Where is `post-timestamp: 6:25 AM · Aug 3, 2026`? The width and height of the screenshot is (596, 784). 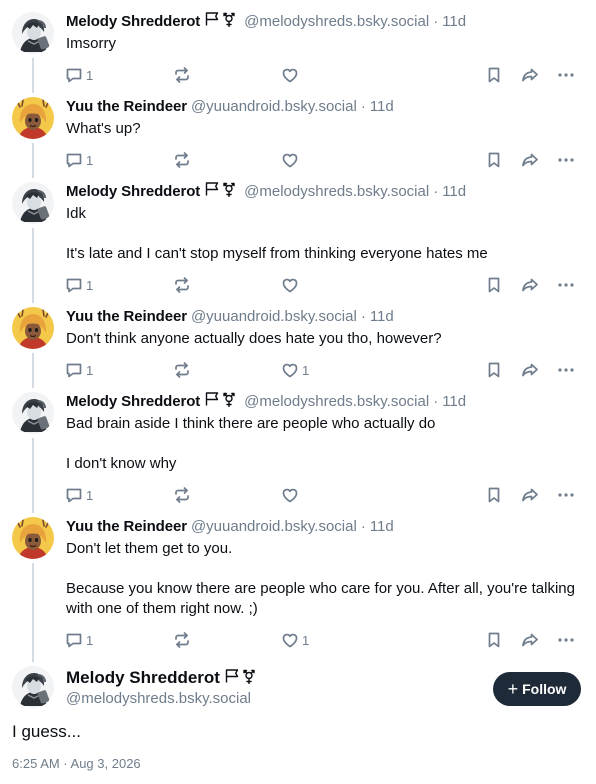 post-timestamp: 6:25 AM · Aug 3, 2026 is located at coordinates (76, 763).